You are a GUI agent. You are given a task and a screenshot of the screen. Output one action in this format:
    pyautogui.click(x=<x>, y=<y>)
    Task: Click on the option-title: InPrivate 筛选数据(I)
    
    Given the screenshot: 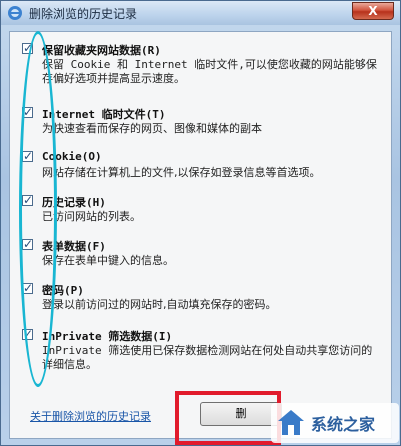 What is the action you would take?
    pyautogui.click(x=107, y=336)
    